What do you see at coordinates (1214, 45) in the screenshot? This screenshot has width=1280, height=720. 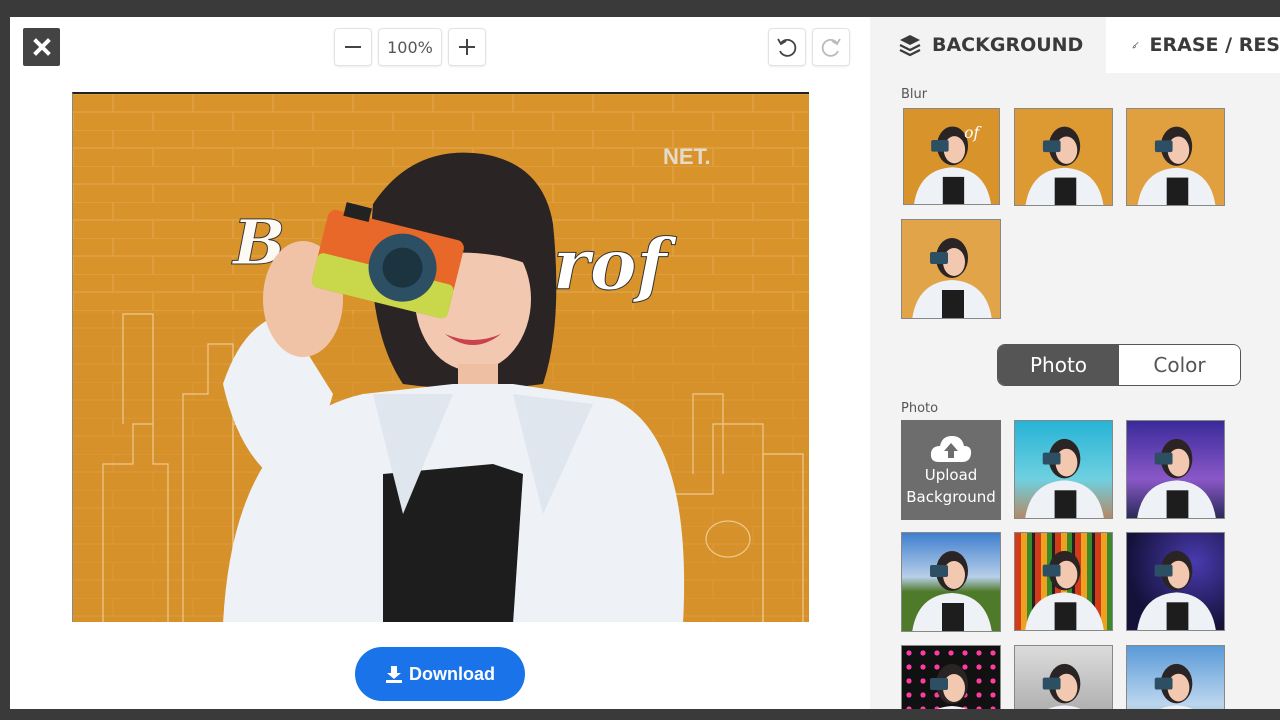 I see `tab-erase-label: ERASE / RES` at bounding box center [1214, 45].